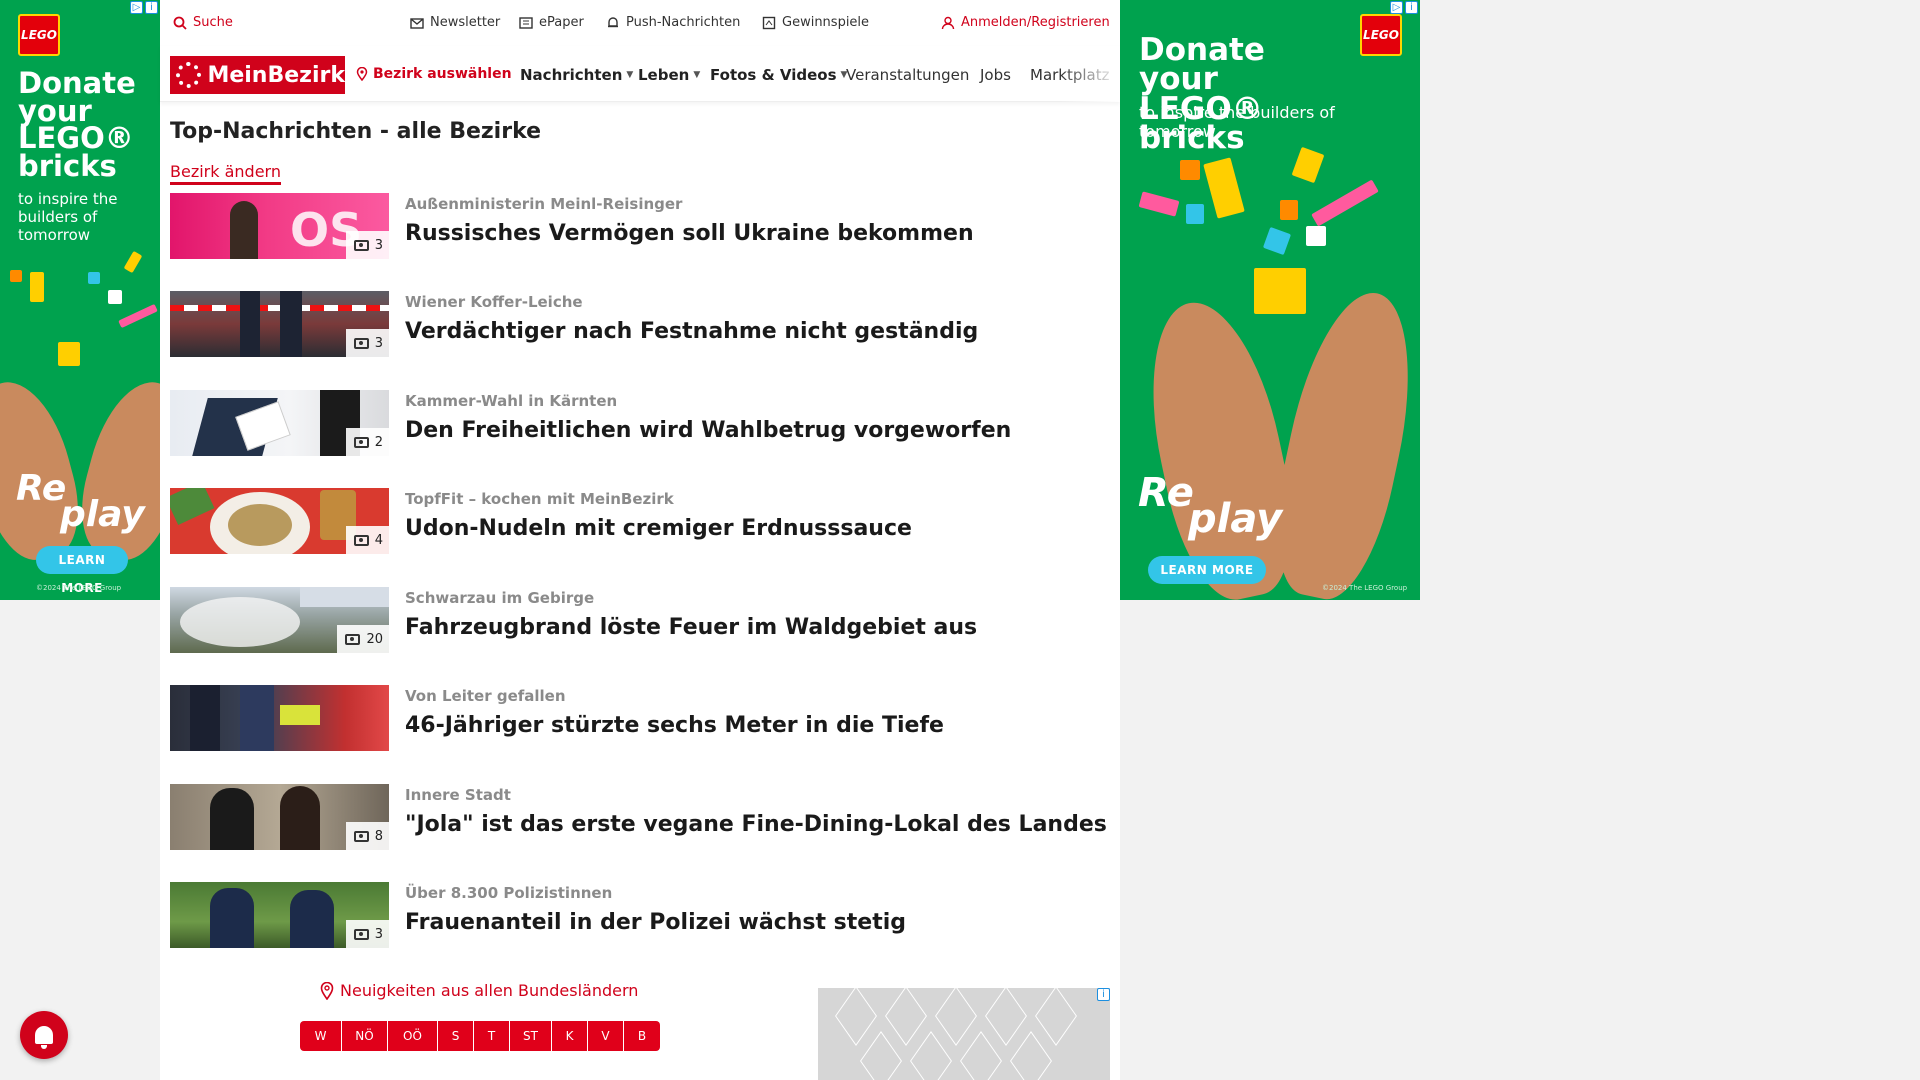 Image resolution: width=1920 pixels, height=1080 pixels. What do you see at coordinates (948, 22) in the screenshot?
I see `user-icon` at bounding box center [948, 22].